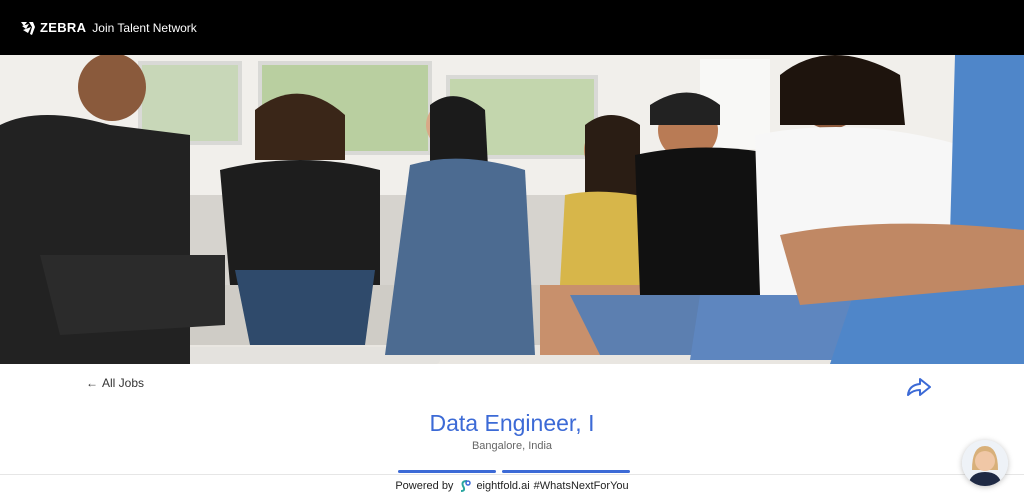 This screenshot has width=1024, height=496. Describe the element at coordinates (512, 27) in the screenshot. I see `site-header: ZEBRA Join Talent Network` at that location.